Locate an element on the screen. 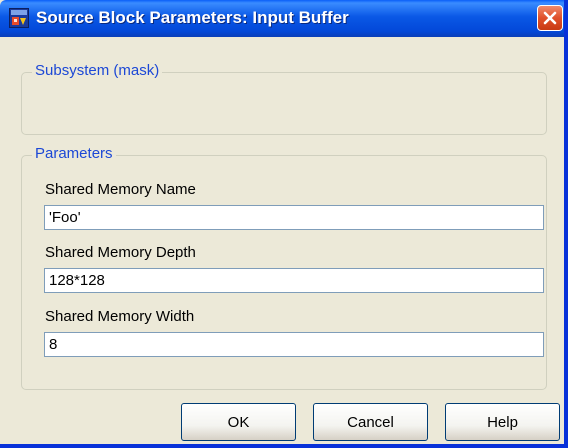 Image resolution: width=568 pixels, height=448 pixels. simulink-block-icon is located at coordinates (19, 18).